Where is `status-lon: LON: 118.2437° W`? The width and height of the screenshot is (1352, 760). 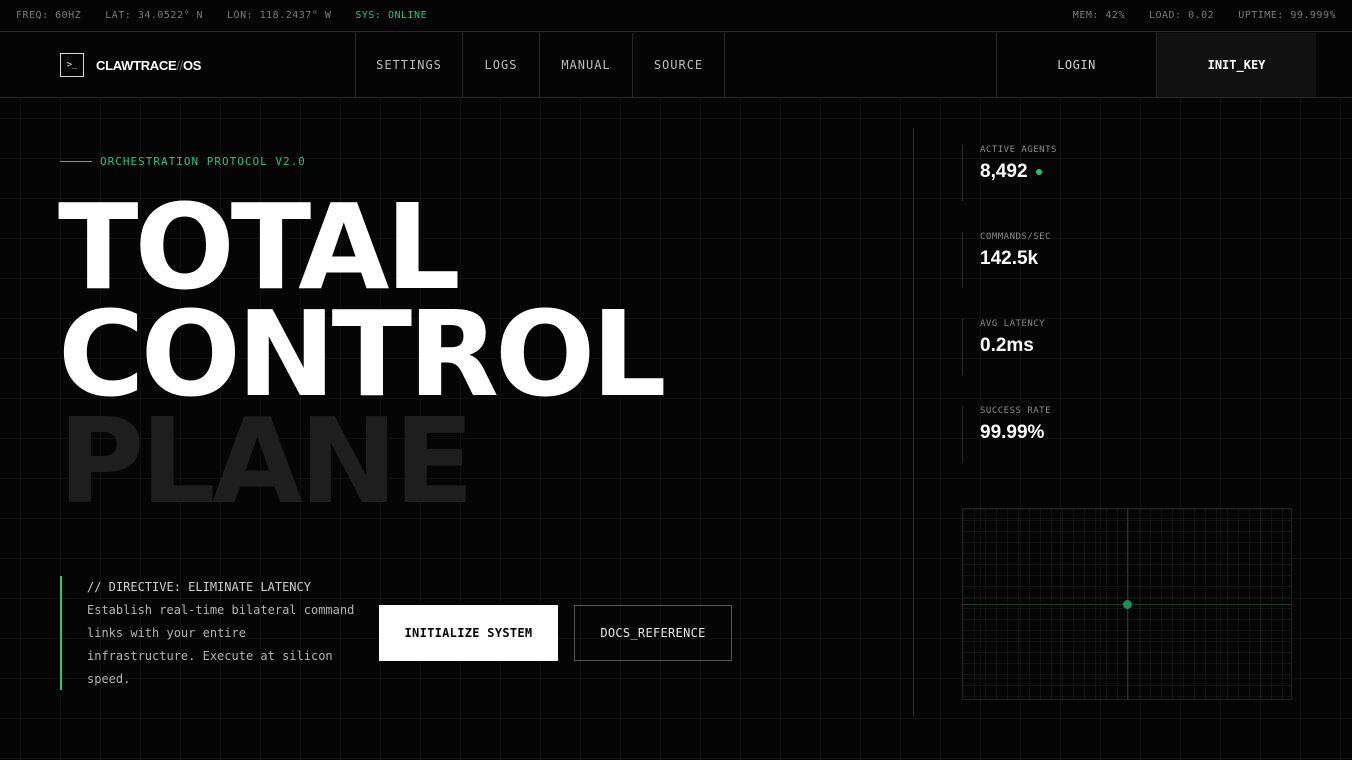
status-lon: LON: 118.2437° W is located at coordinates (279, 15).